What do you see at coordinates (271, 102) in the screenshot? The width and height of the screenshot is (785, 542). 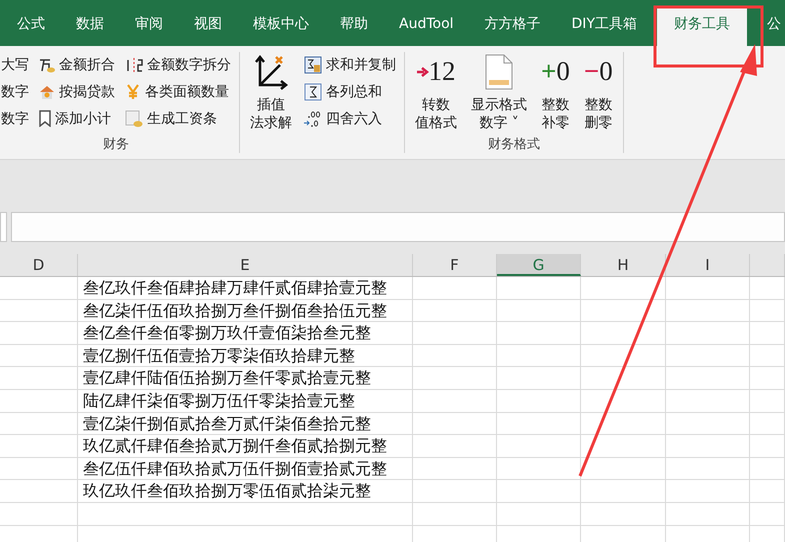 I see `ribbon-large-button: 插值 法求解` at bounding box center [271, 102].